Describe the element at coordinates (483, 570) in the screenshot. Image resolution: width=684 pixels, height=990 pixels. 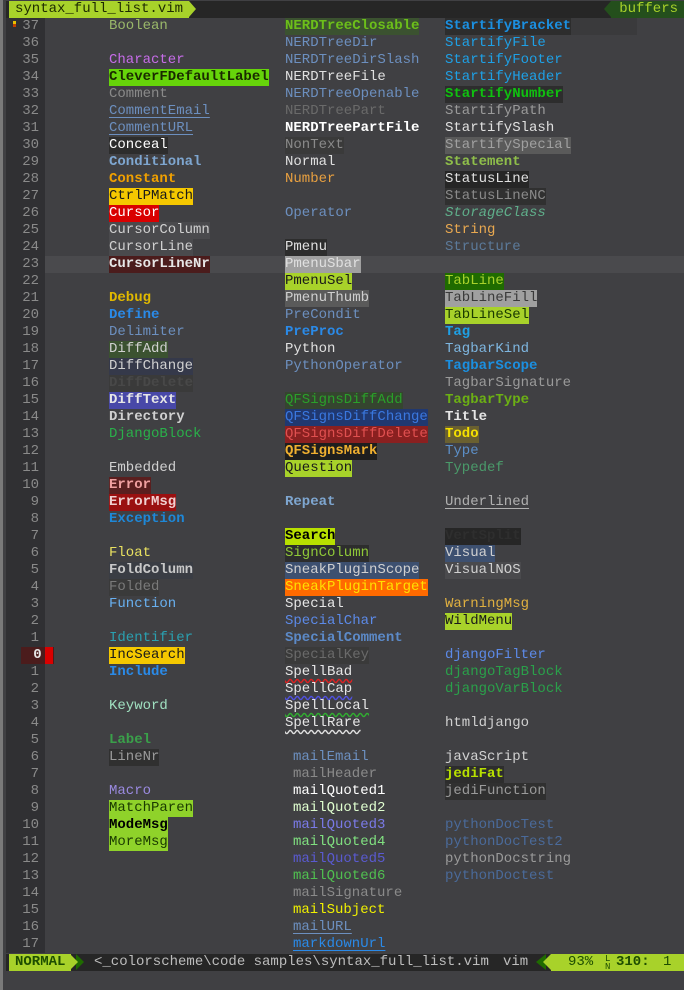
I see `highlight-group: VisualNOS` at that location.